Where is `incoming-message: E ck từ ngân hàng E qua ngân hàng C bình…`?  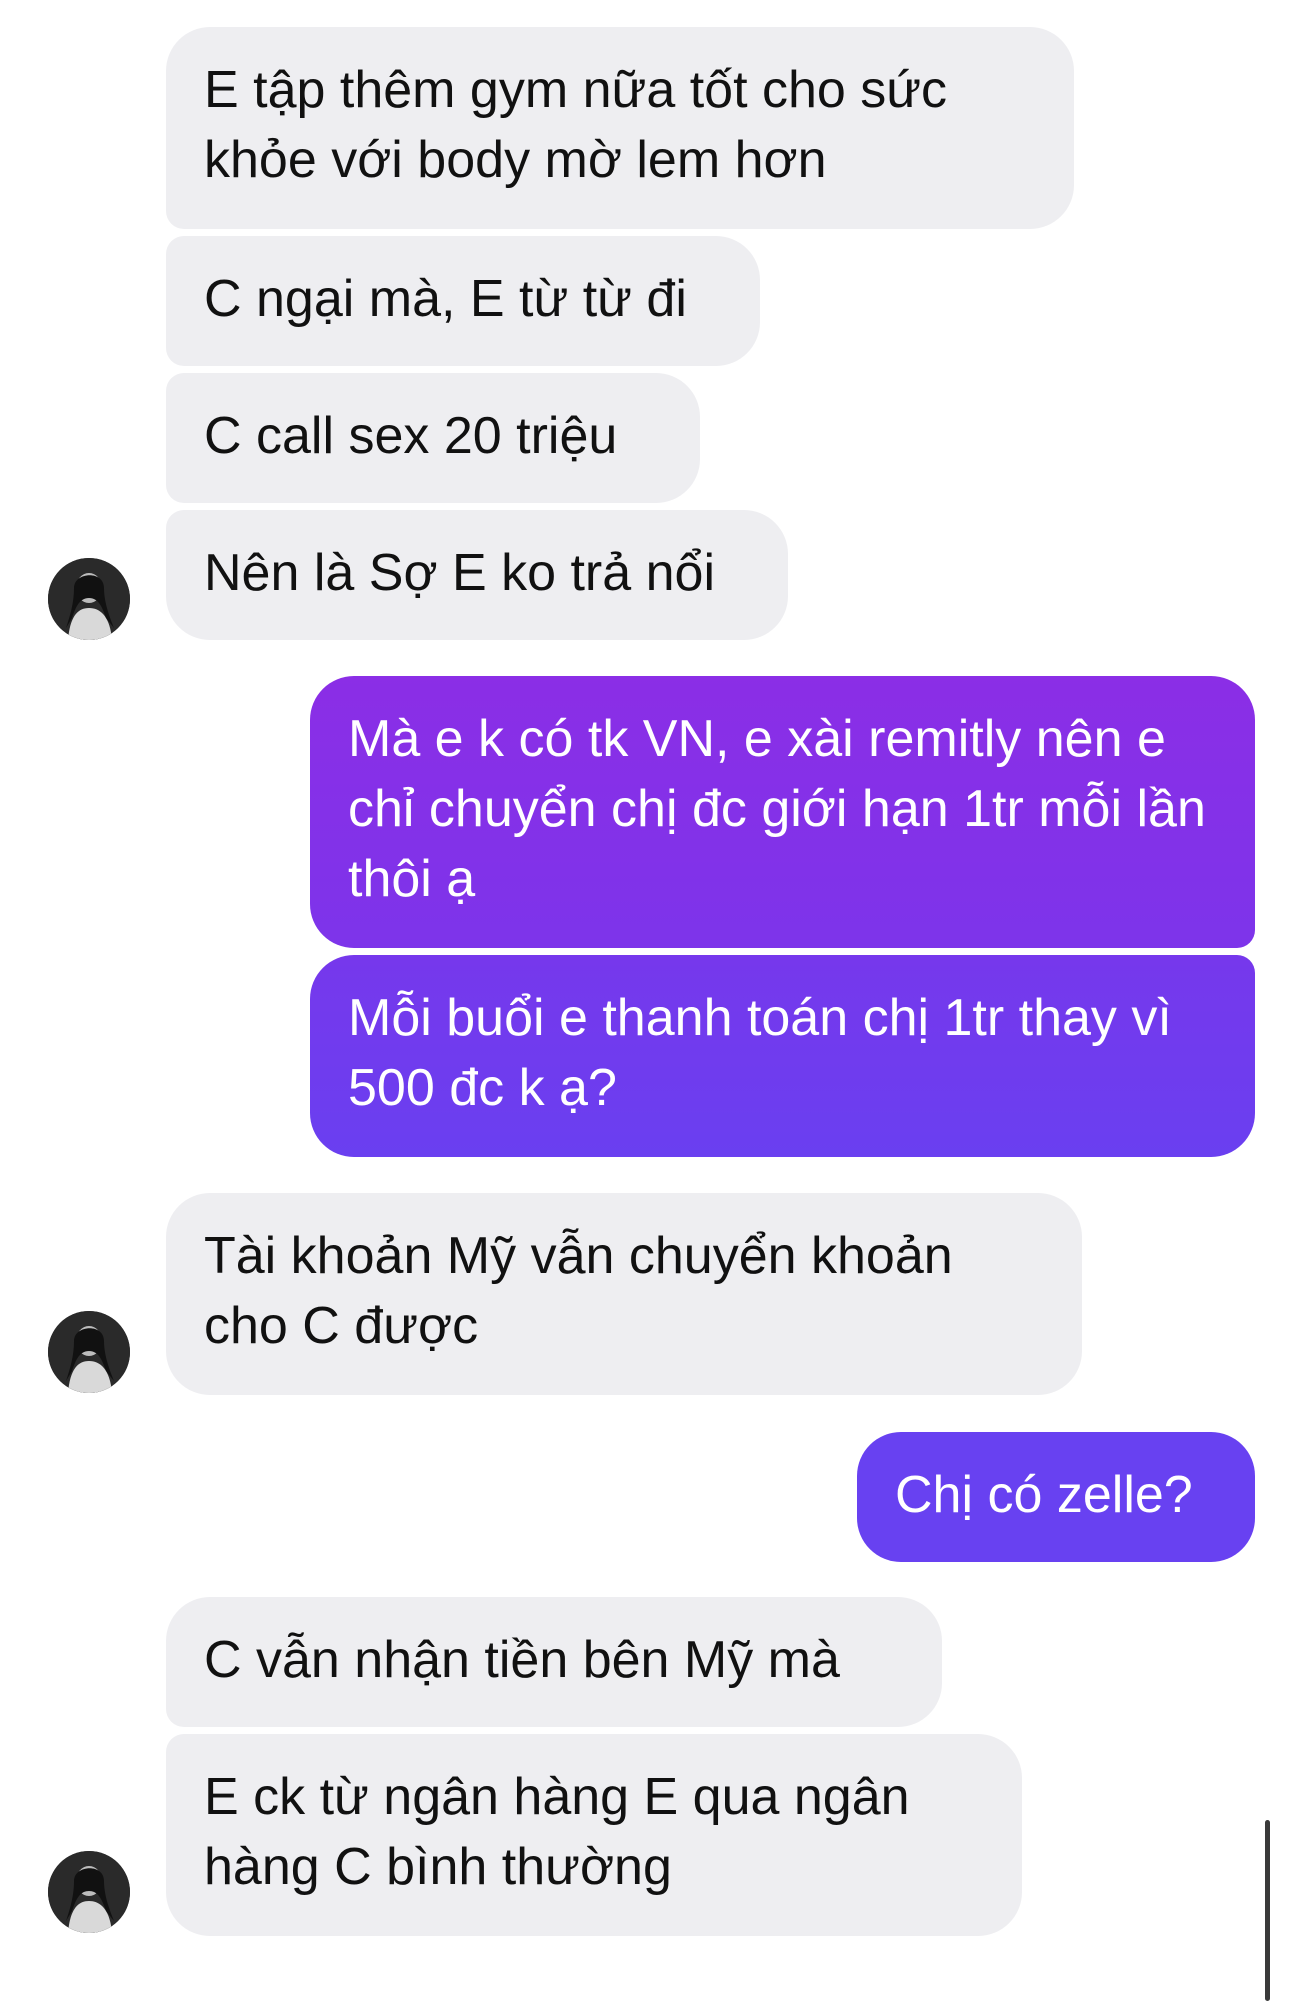 incoming-message: E ck từ ngân hàng E qua ngân hàng C bình… is located at coordinates (594, 1835).